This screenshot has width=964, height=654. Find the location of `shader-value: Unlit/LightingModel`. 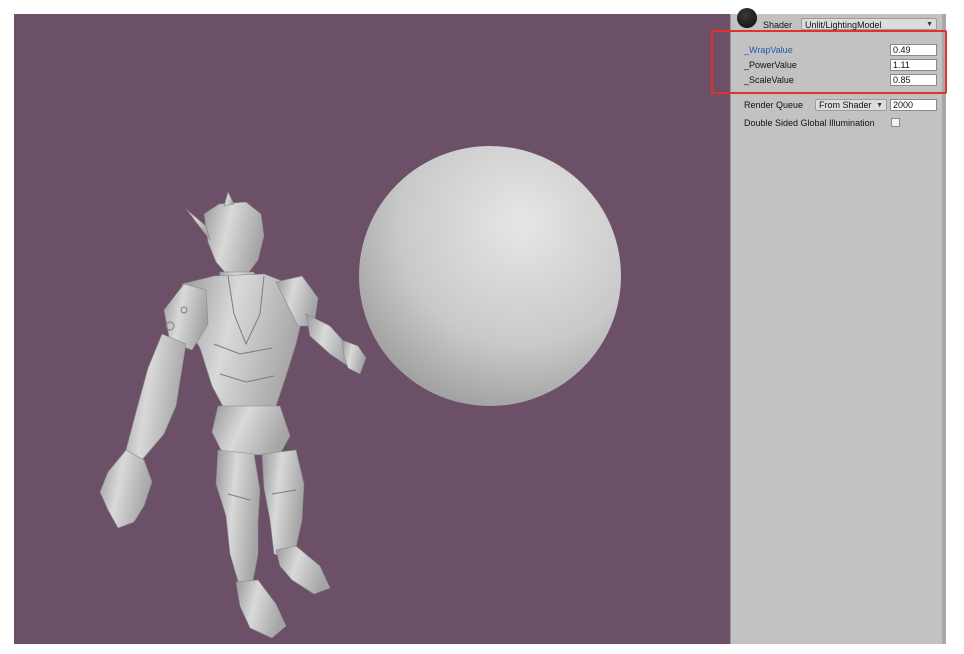

shader-value: Unlit/LightingModel is located at coordinates (843, 25).